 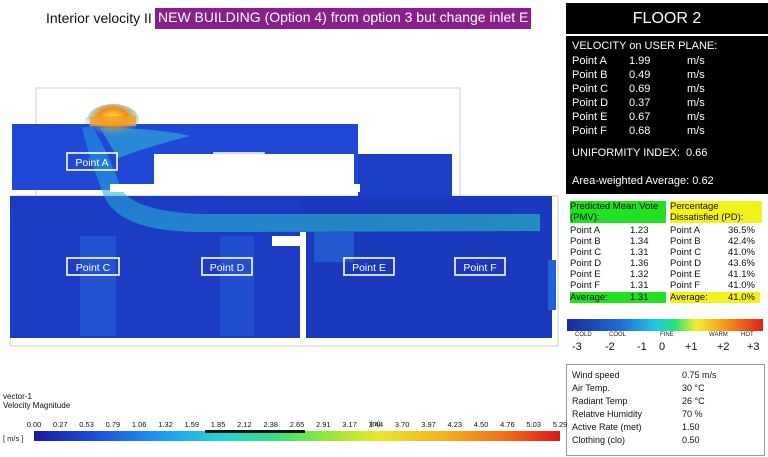 I want to click on scale-number: -1, so click(x=642, y=347).